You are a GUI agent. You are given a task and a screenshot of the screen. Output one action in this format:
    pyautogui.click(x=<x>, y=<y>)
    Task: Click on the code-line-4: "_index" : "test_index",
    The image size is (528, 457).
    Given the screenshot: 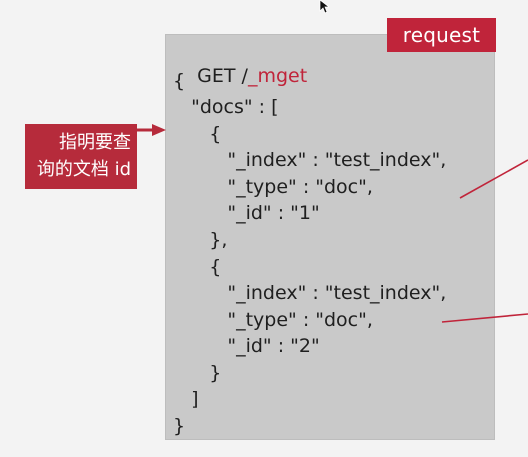 What is the action you would take?
    pyautogui.click(x=310, y=160)
    